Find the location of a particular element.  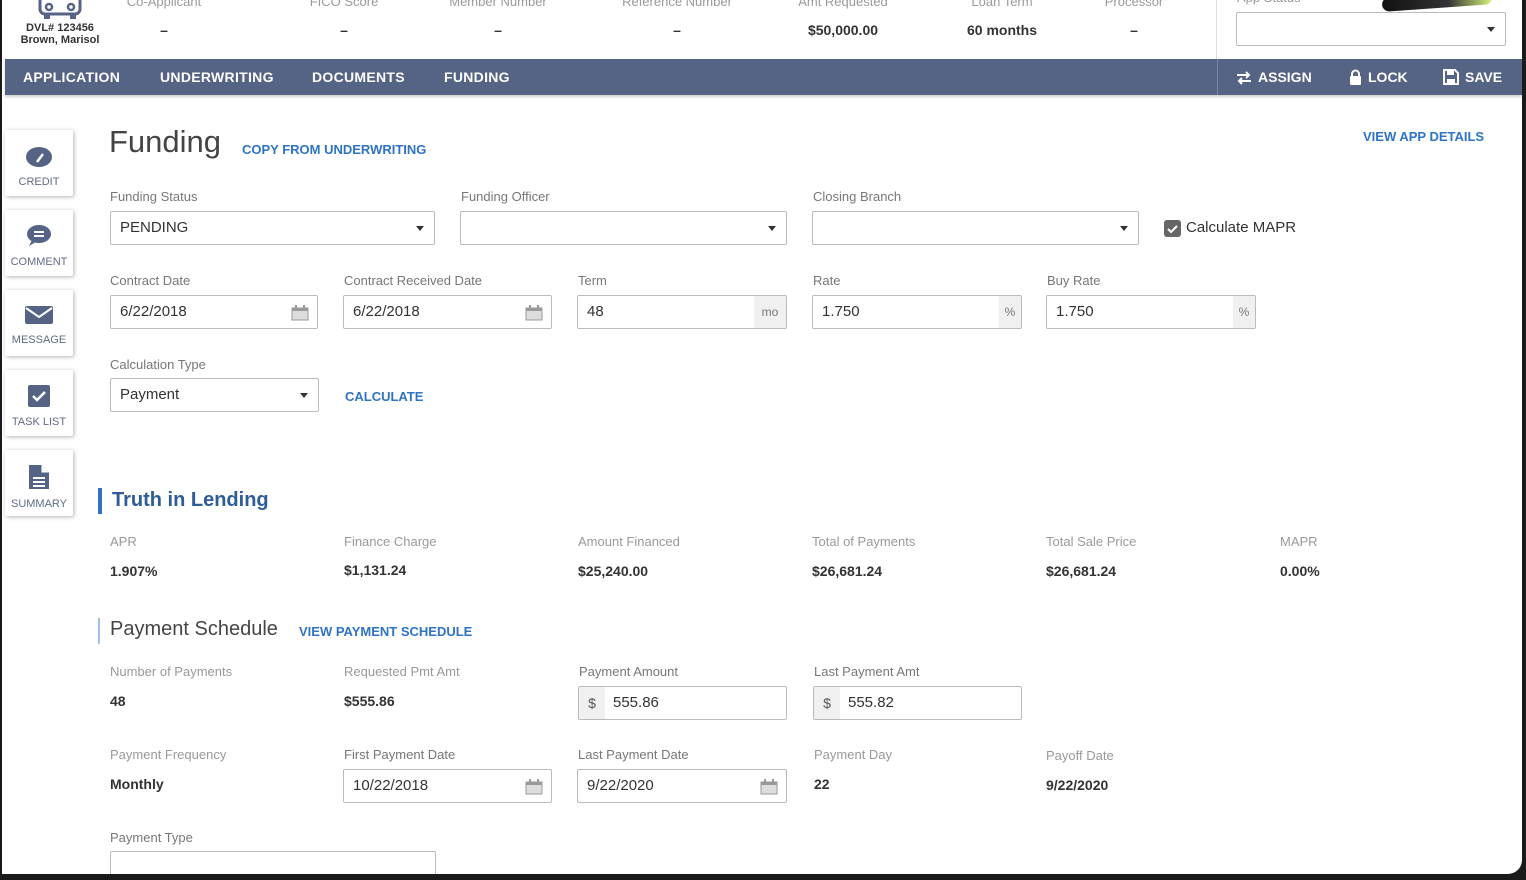

contract-date-label: Contract Date is located at coordinates (150, 280).